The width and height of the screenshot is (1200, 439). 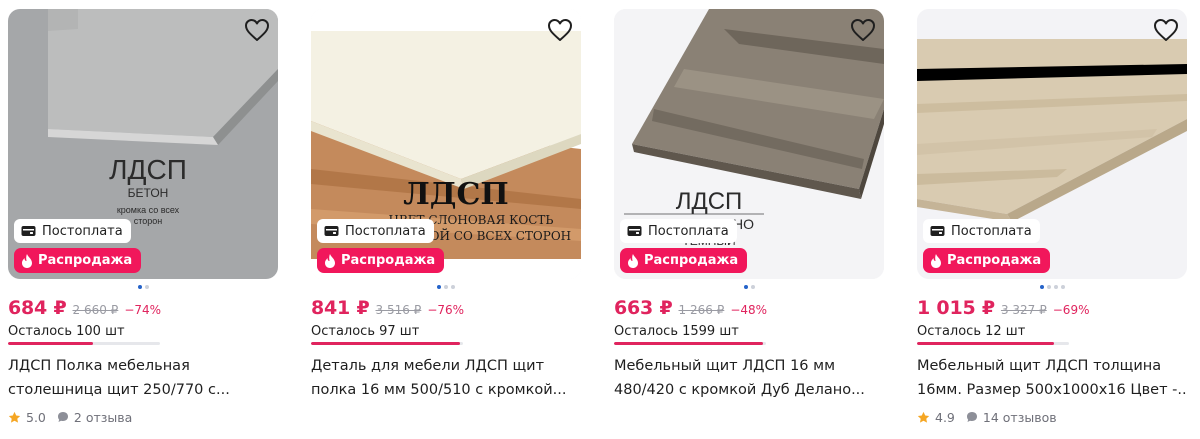 What do you see at coordinates (709, 201) in the screenshot?
I see `image-title: ЛДСП` at bounding box center [709, 201].